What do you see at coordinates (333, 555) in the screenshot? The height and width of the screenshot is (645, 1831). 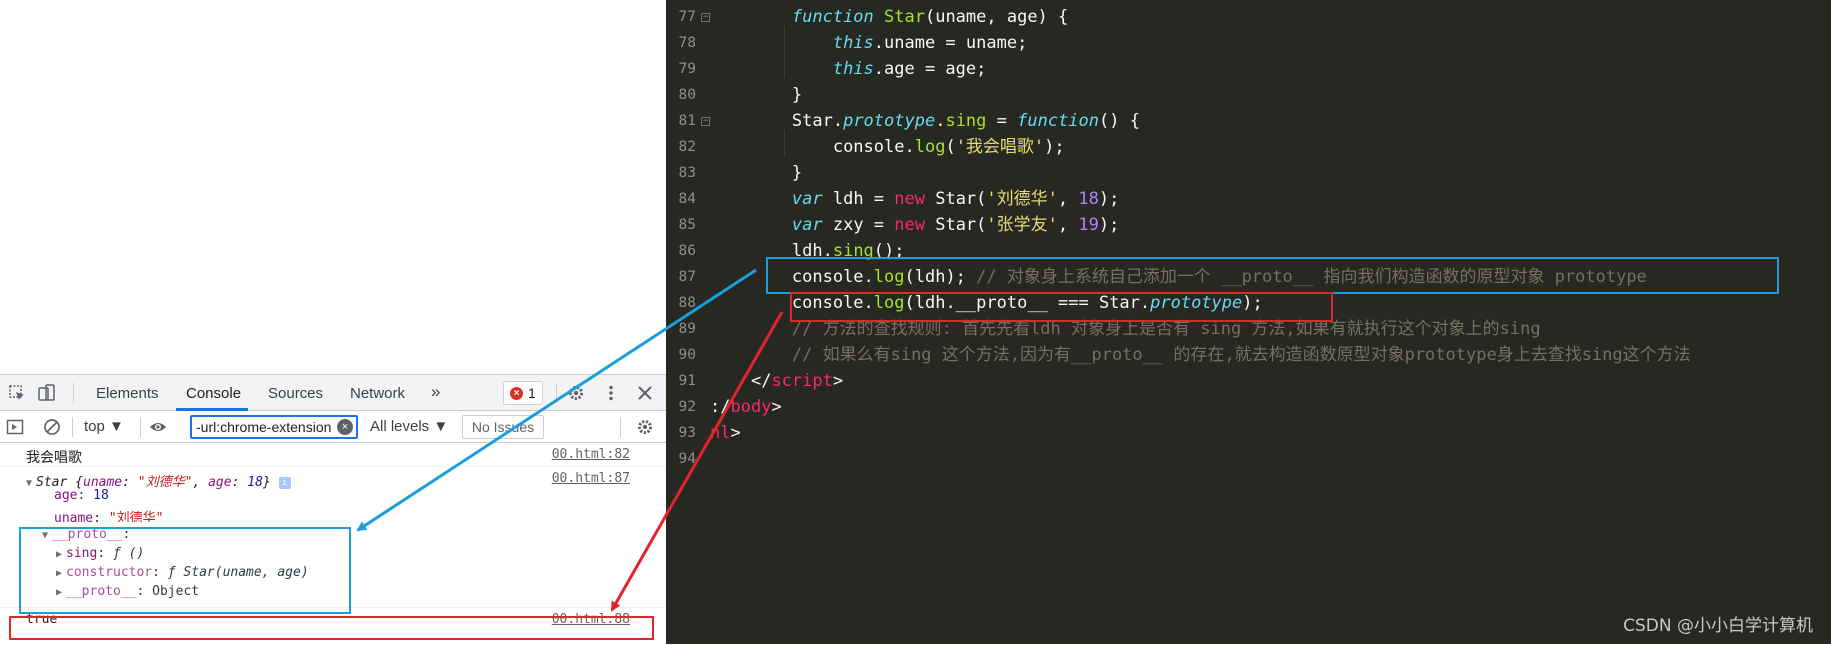 I see `proto-method-row: ▶ sing: ƒ ()` at bounding box center [333, 555].